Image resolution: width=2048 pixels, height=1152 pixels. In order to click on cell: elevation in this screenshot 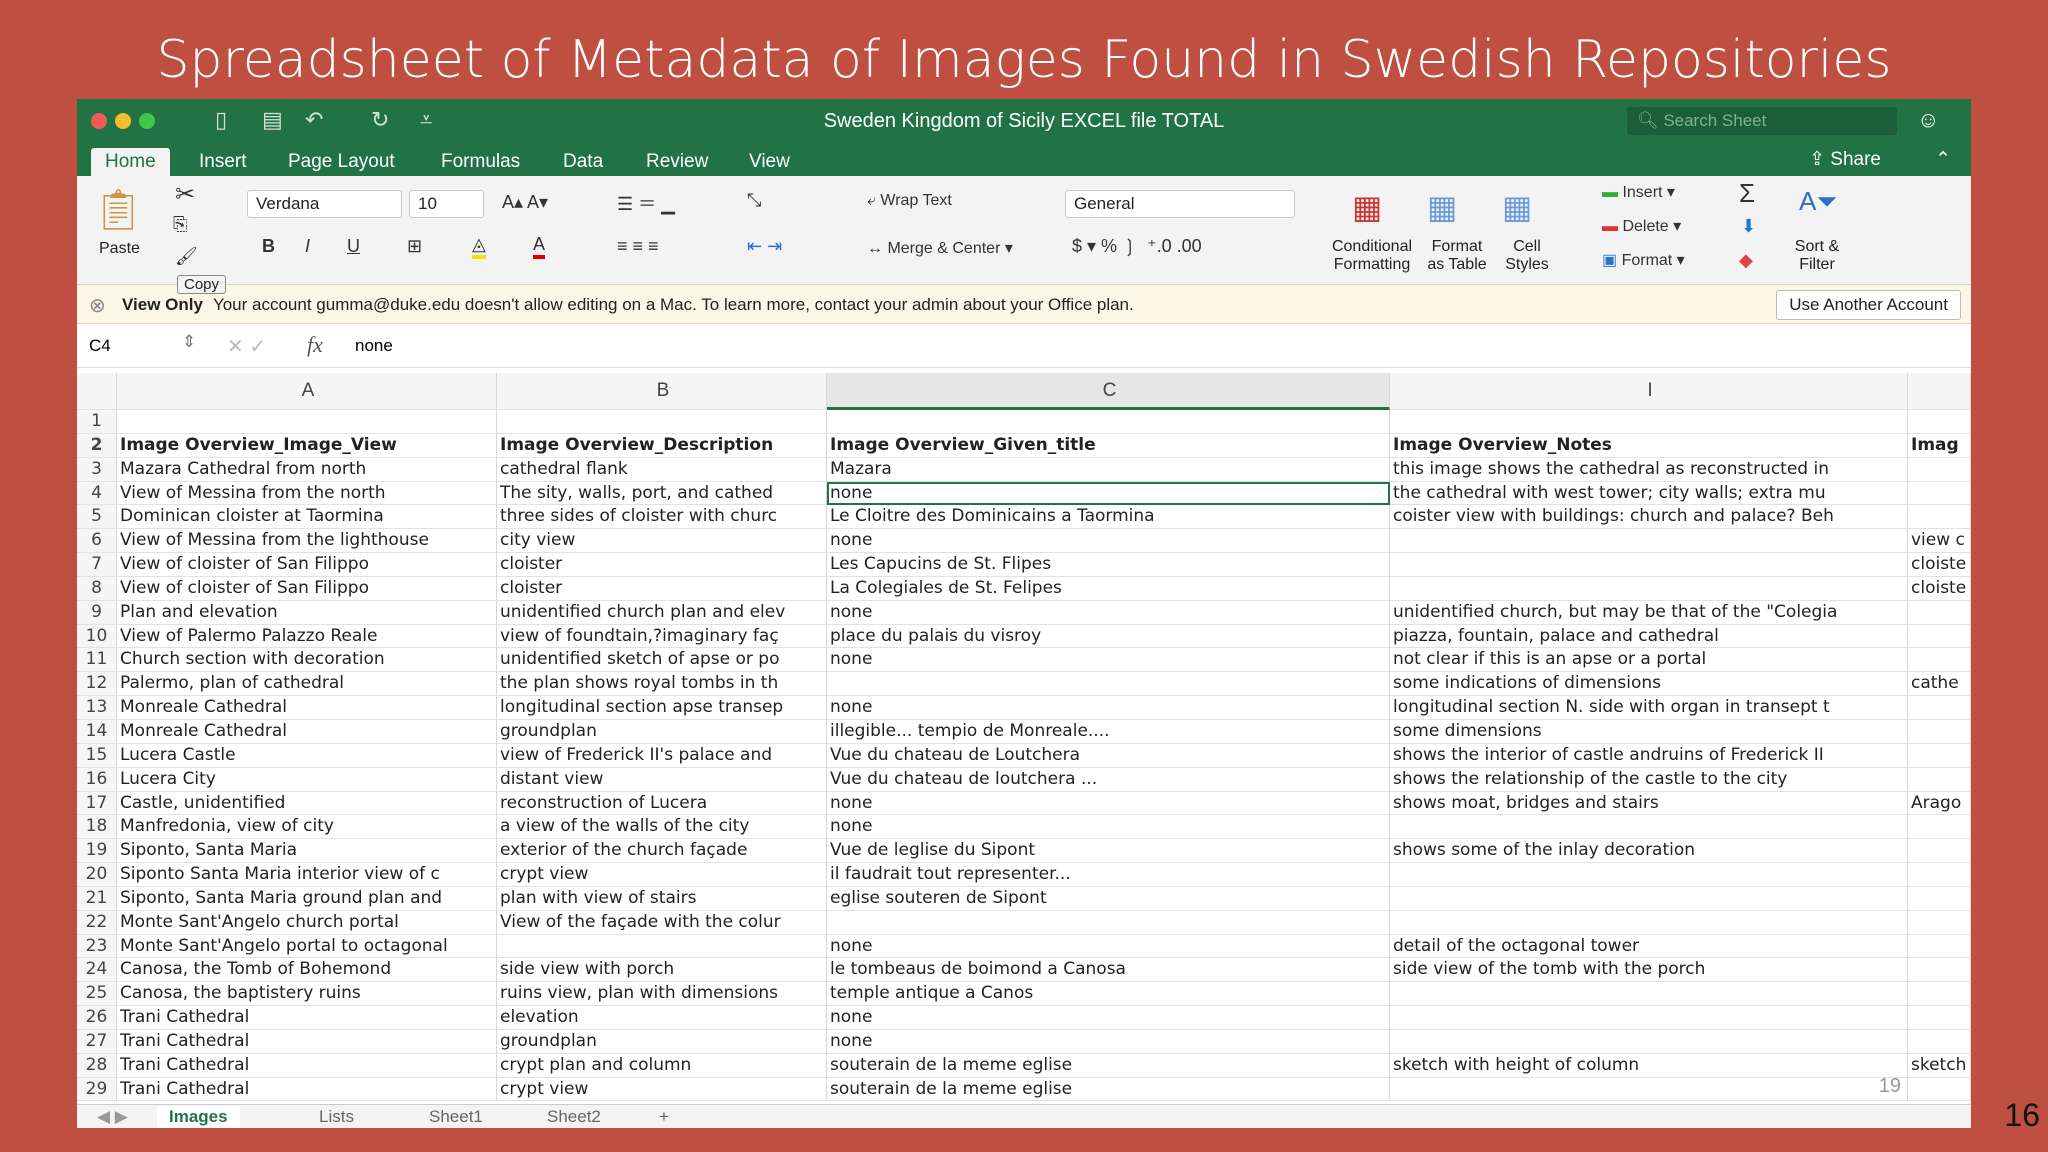, I will do `click(662, 1018)`.